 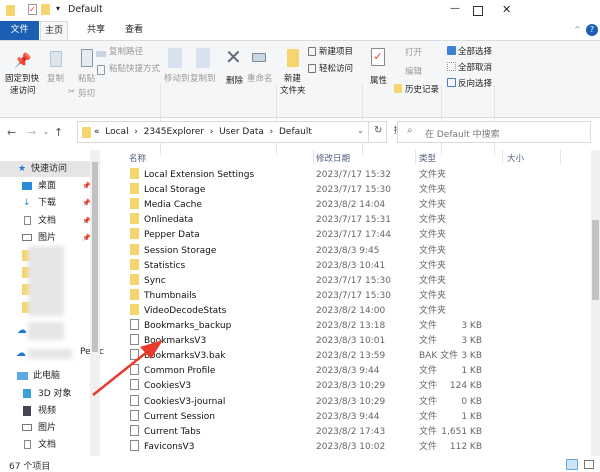 What do you see at coordinates (336, 51) in the screenshot?
I see `new-item-button: 新建项目` at bounding box center [336, 51].